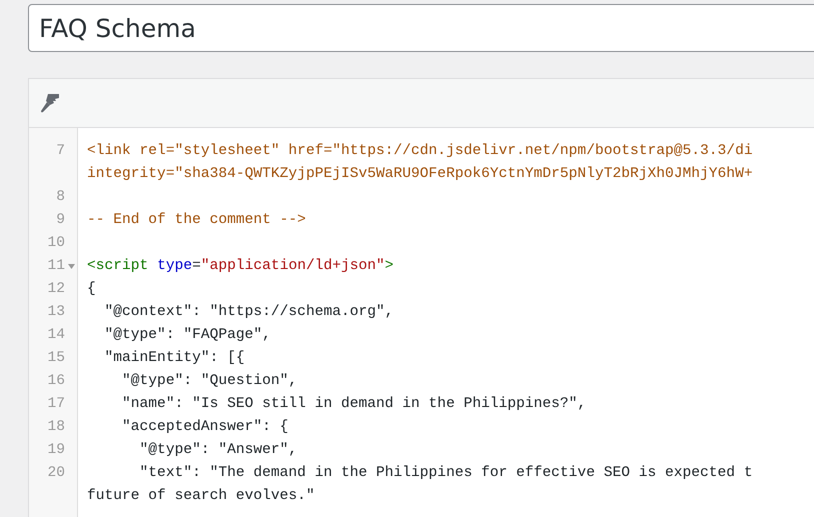 The image size is (814, 517). What do you see at coordinates (445, 473) in the screenshot?
I see `code-line: "text": "The demand in the Philippines for effective SEO is expected t` at bounding box center [445, 473].